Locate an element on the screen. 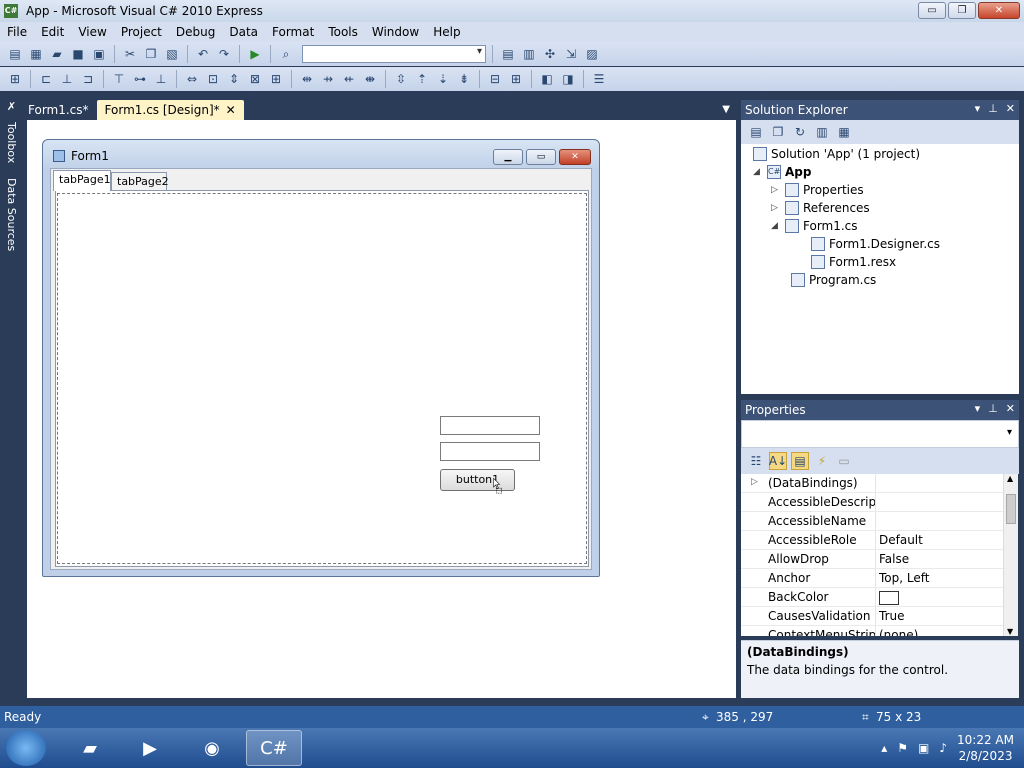 The image size is (1024, 768). clock: 10:22 AM 2/8/2023 is located at coordinates (985, 748).